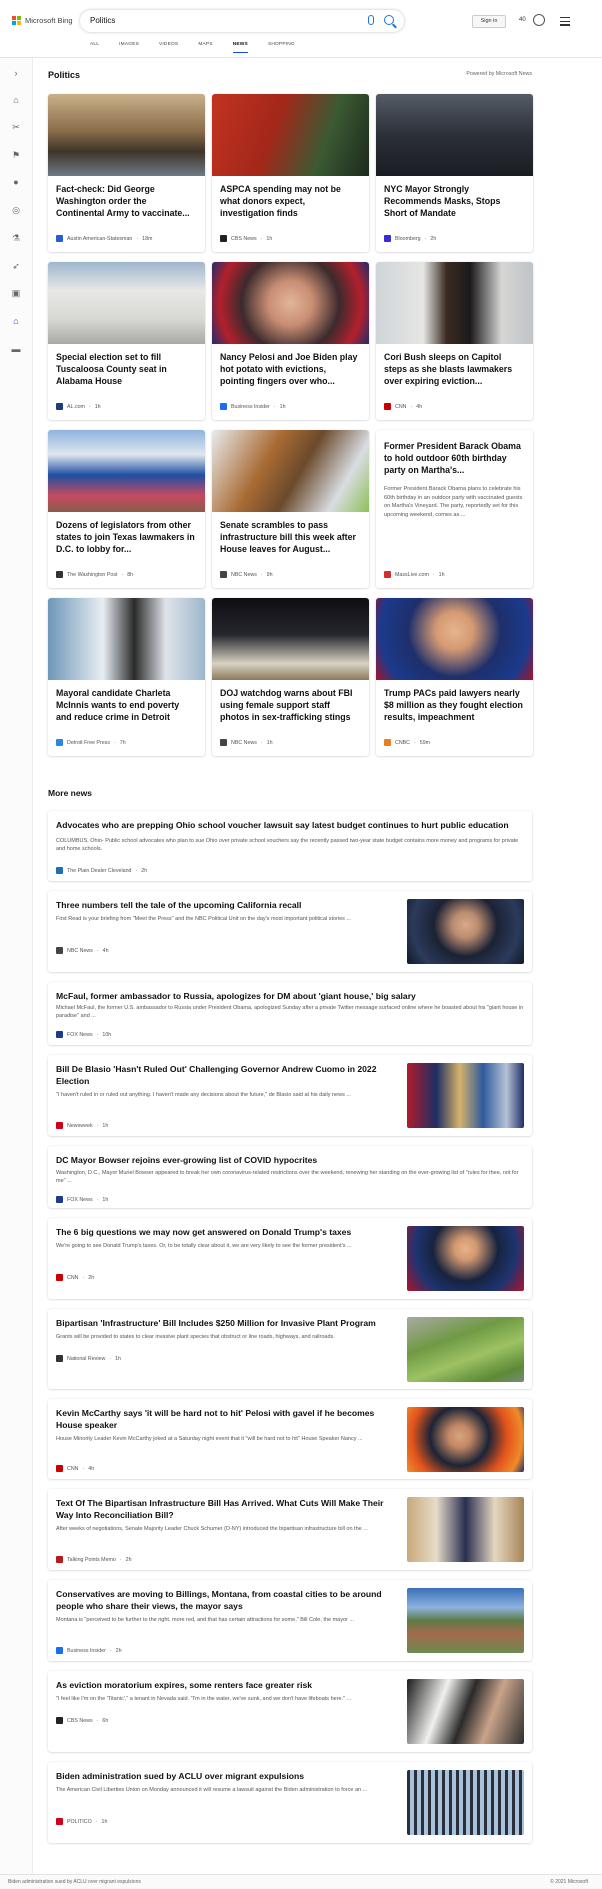 Image resolution: width=602 pixels, height=1889 pixels. Describe the element at coordinates (127, 742) in the screenshot. I see `card-source: Detroit Free Press · 7h` at that location.